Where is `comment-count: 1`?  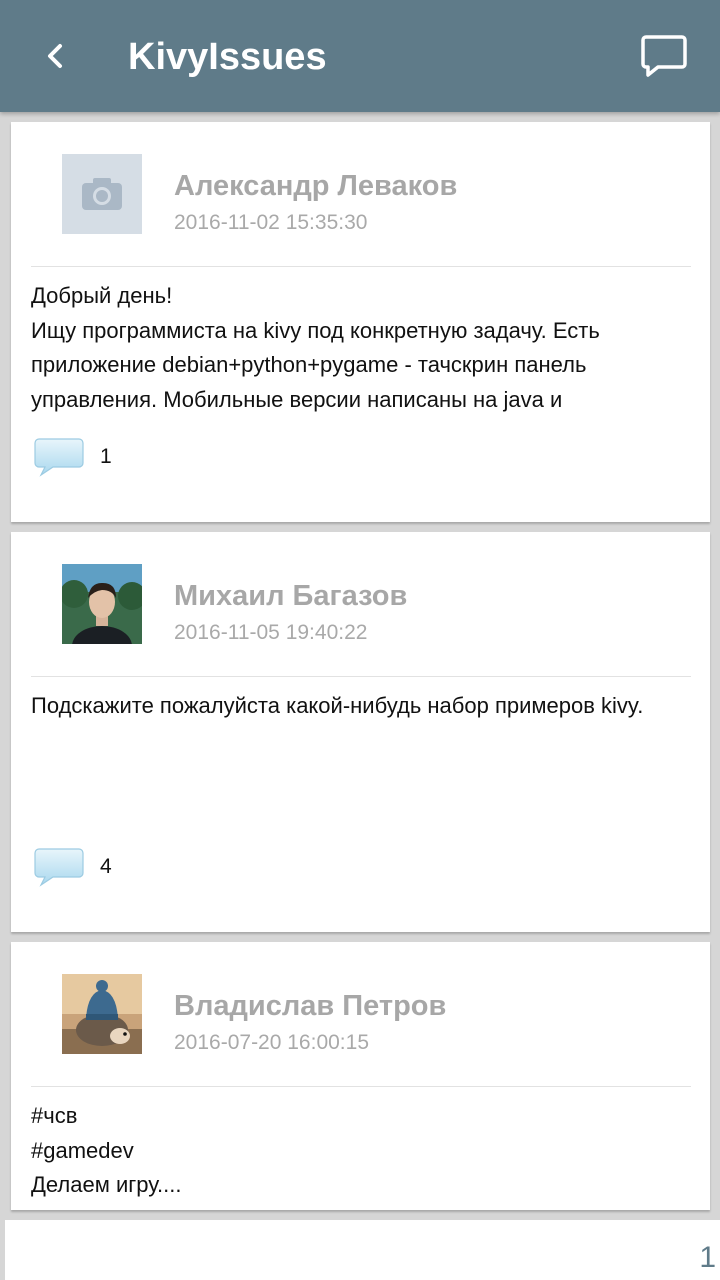 comment-count: 1 is located at coordinates (106, 456).